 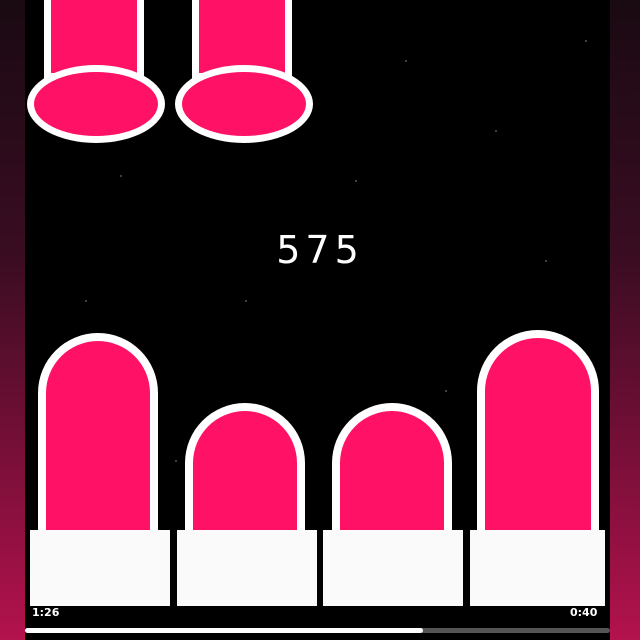 What do you see at coordinates (224, 630) in the screenshot?
I see `progress-bar-fill` at bounding box center [224, 630].